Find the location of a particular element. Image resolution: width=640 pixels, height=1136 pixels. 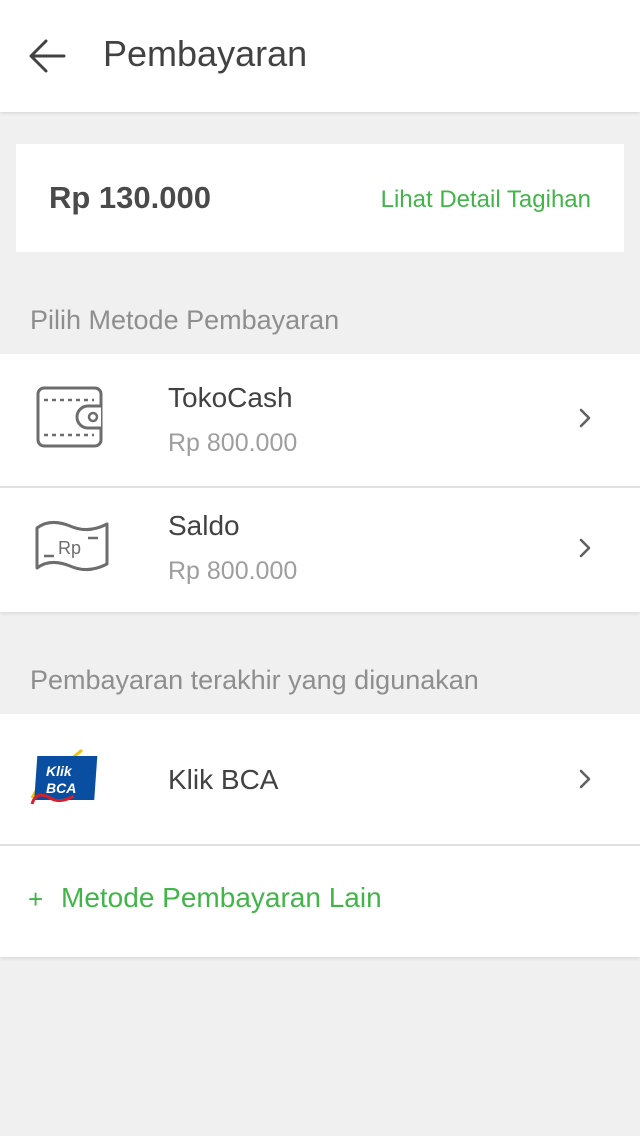

page-title: Pembayaran is located at coordinates (205, 53).